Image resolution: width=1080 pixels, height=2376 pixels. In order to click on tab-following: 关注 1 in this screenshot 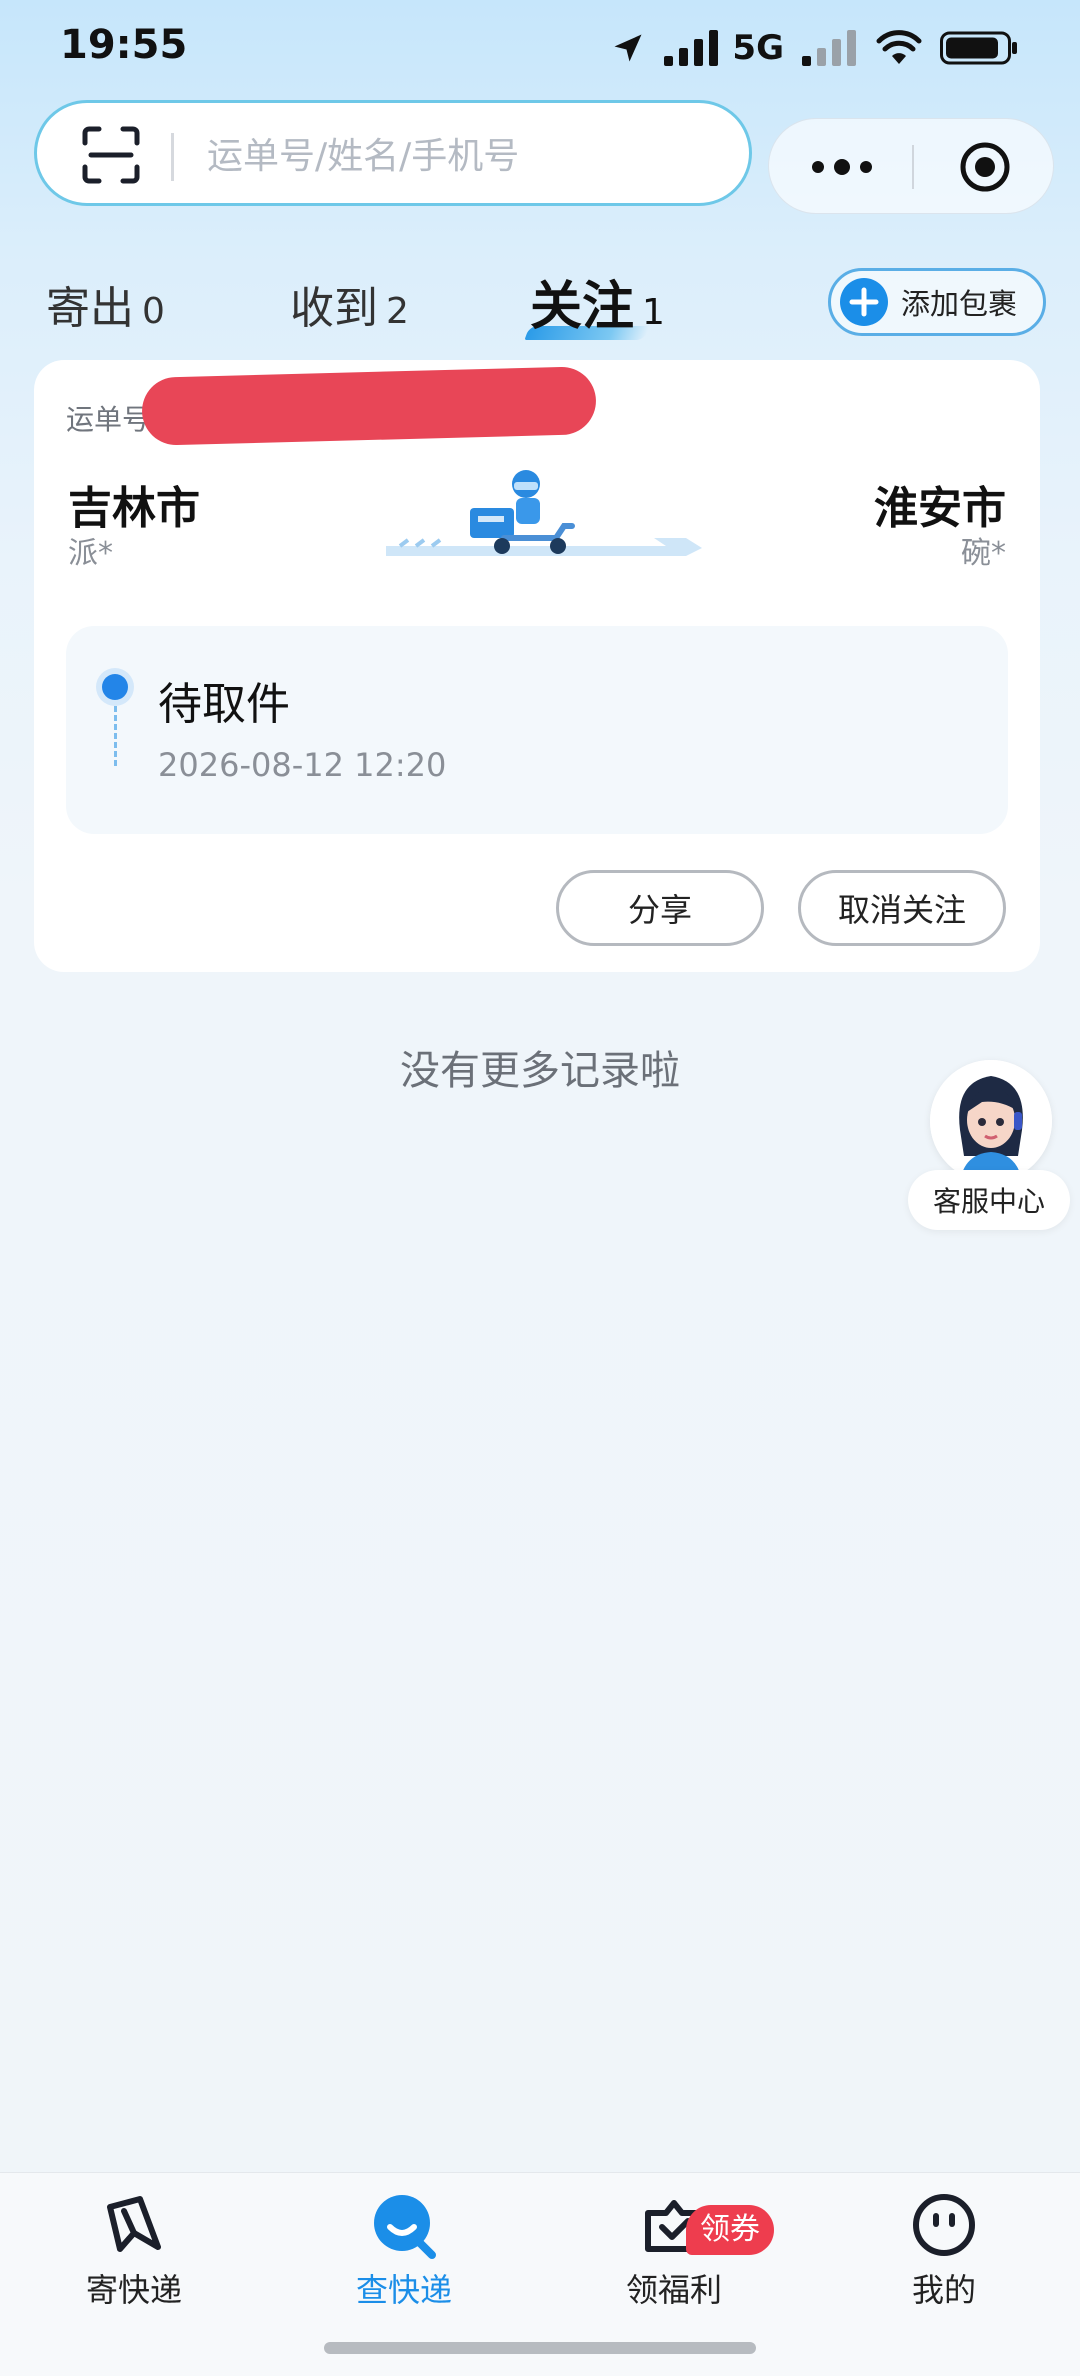, I will do `click(597, 301)`.